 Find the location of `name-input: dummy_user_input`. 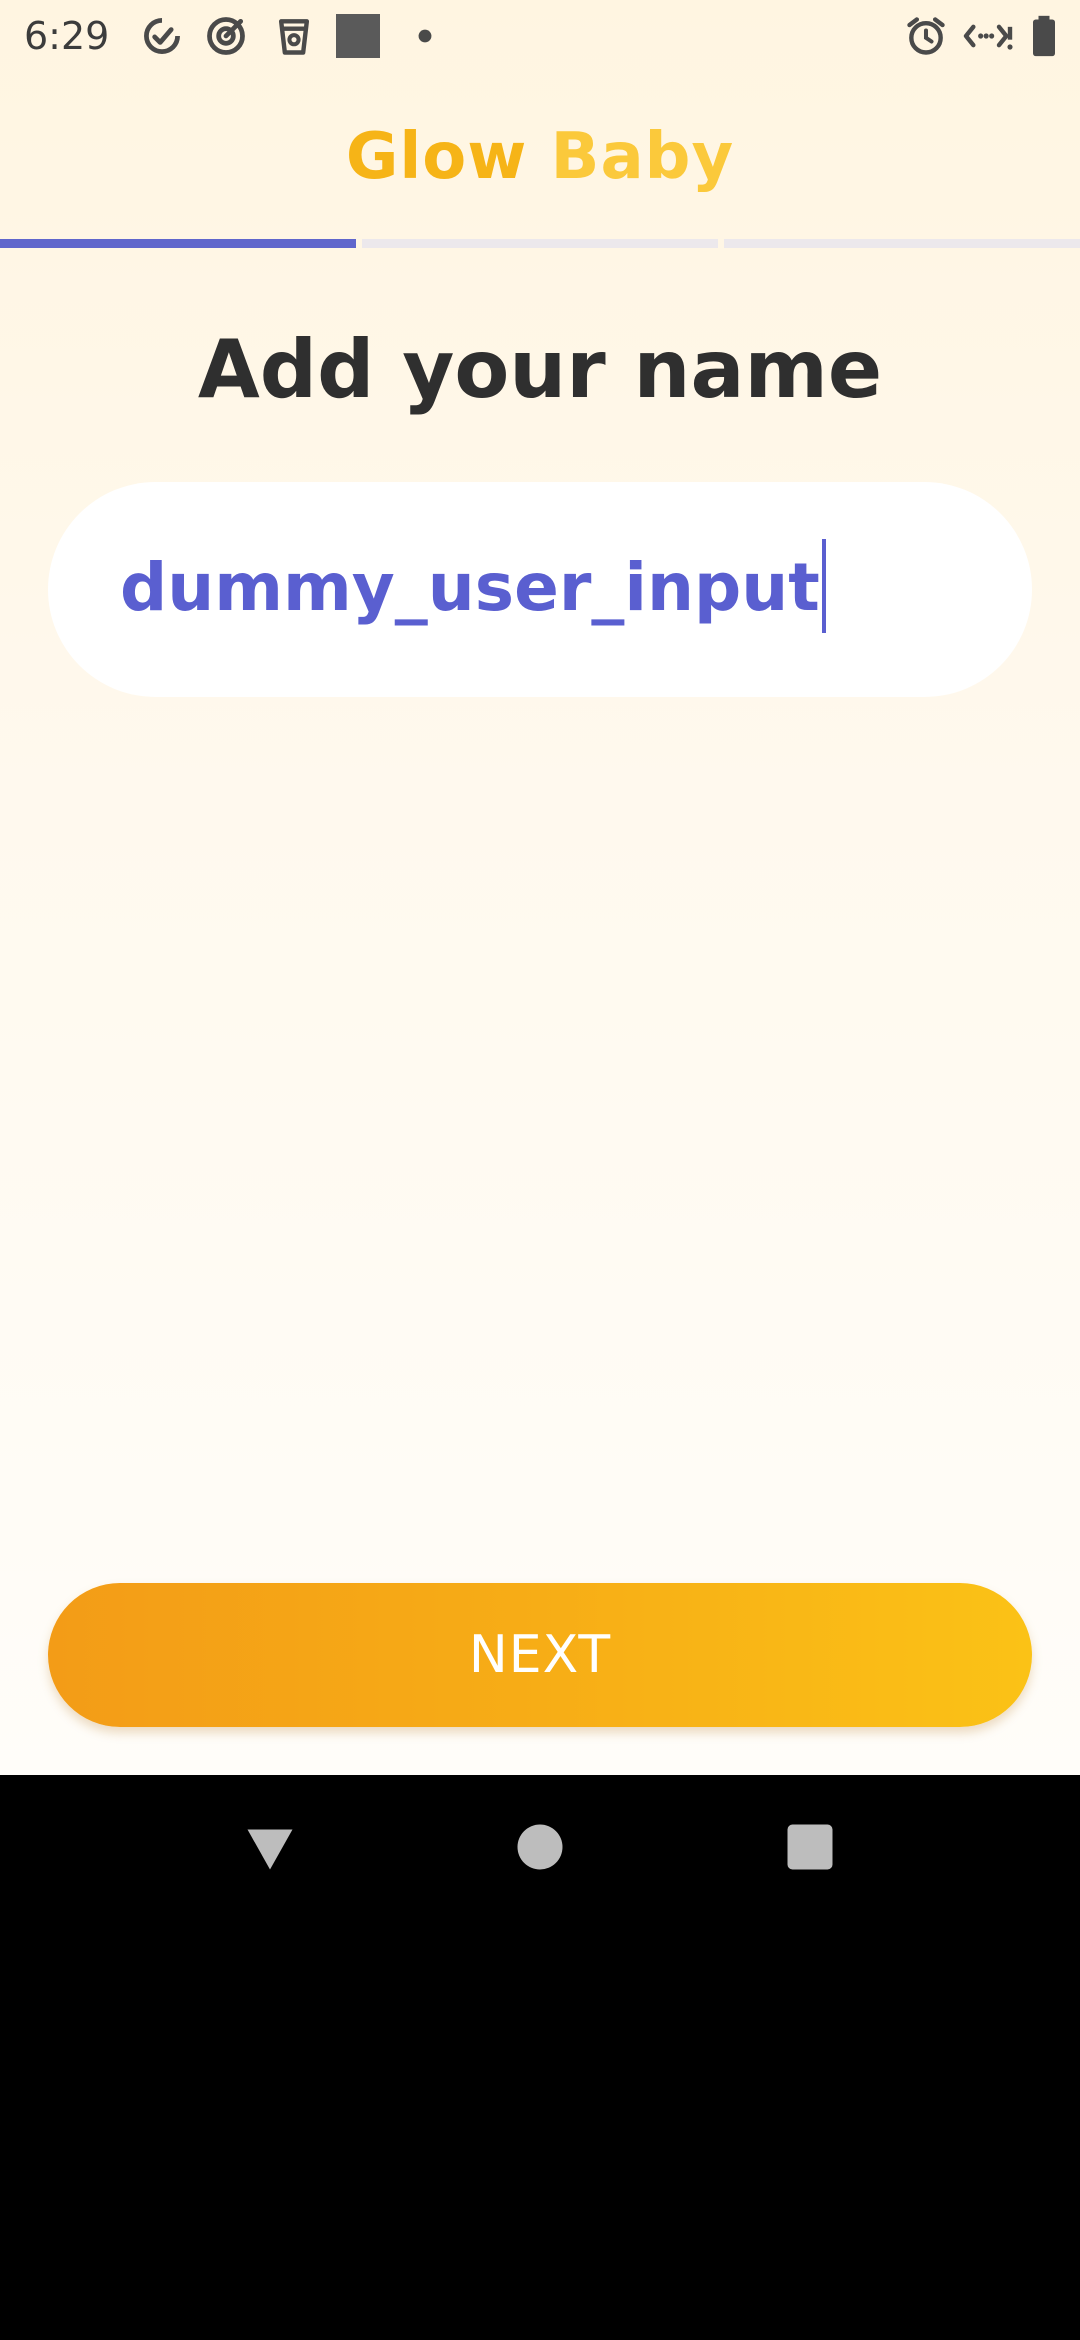

name-input: dummy_user_input is located at coordinates (540, 589).